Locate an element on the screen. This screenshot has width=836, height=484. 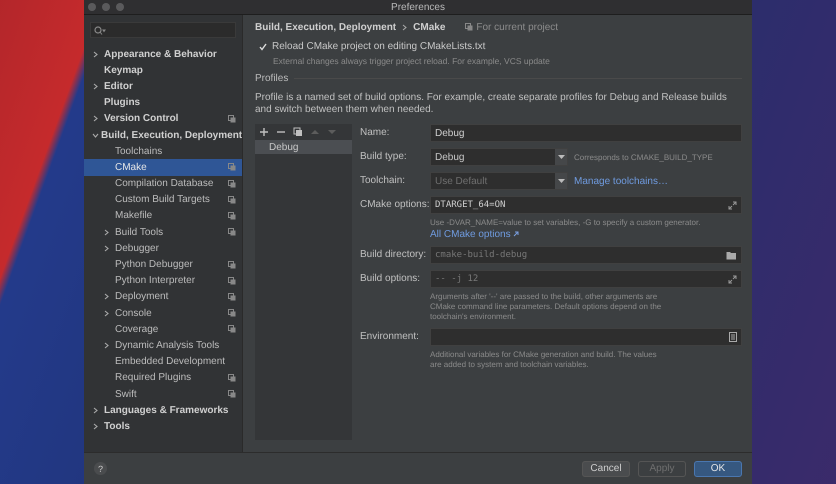
document-icon is located at coordinates (733, 337).